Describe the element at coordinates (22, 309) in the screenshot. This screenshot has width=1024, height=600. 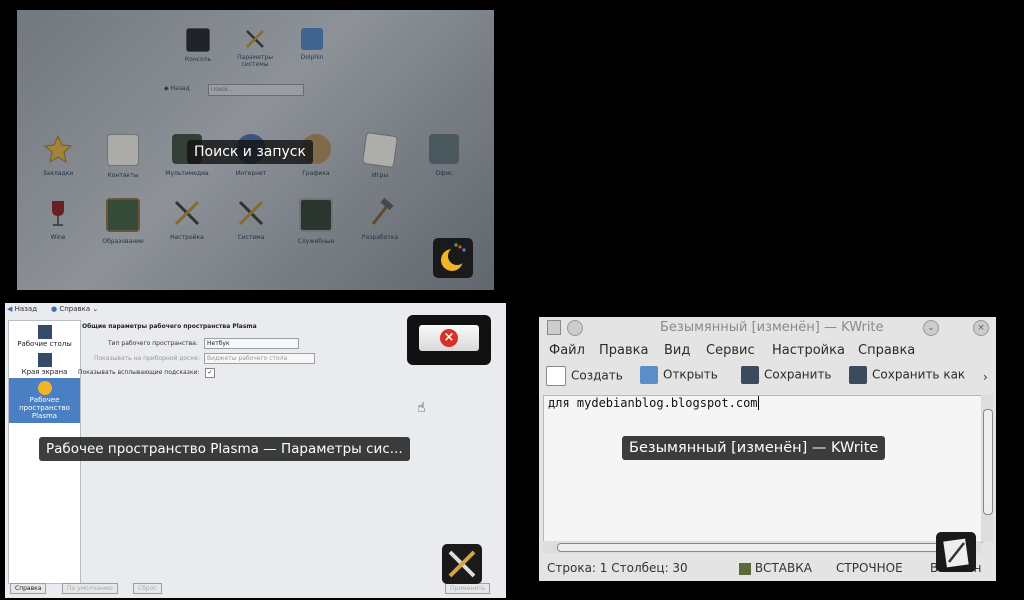
I see `toolbar-back-button: ◀ Назад` at that location.